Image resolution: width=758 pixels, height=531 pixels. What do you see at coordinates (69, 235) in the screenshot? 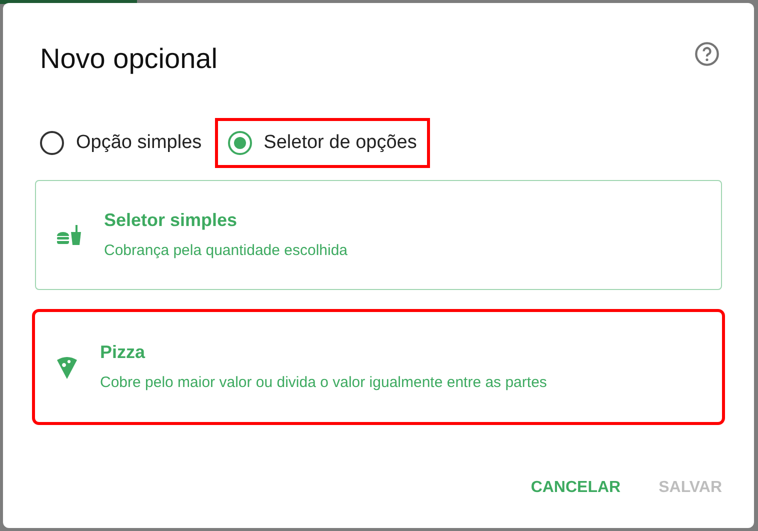
I see `burger-drink-icon` at bounding box center [69, 235].